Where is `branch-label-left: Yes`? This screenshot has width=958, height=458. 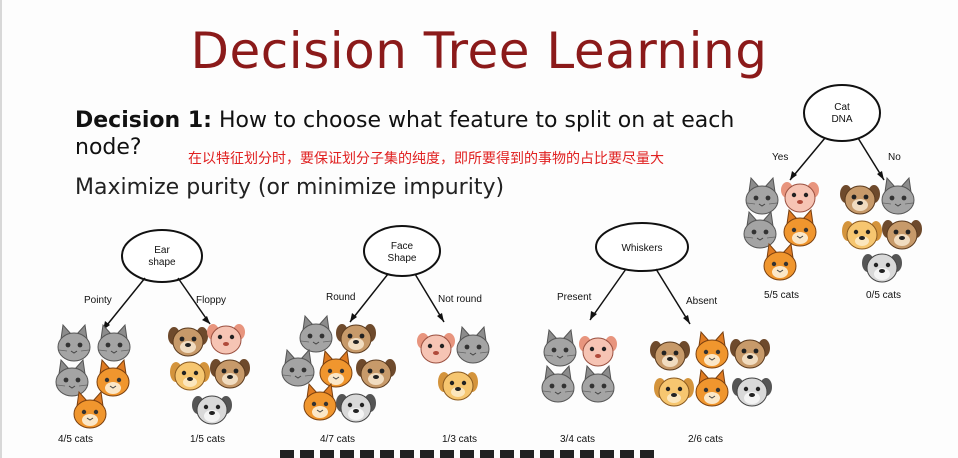 branch-label-left: Yes is located at coordinates (780, 157).